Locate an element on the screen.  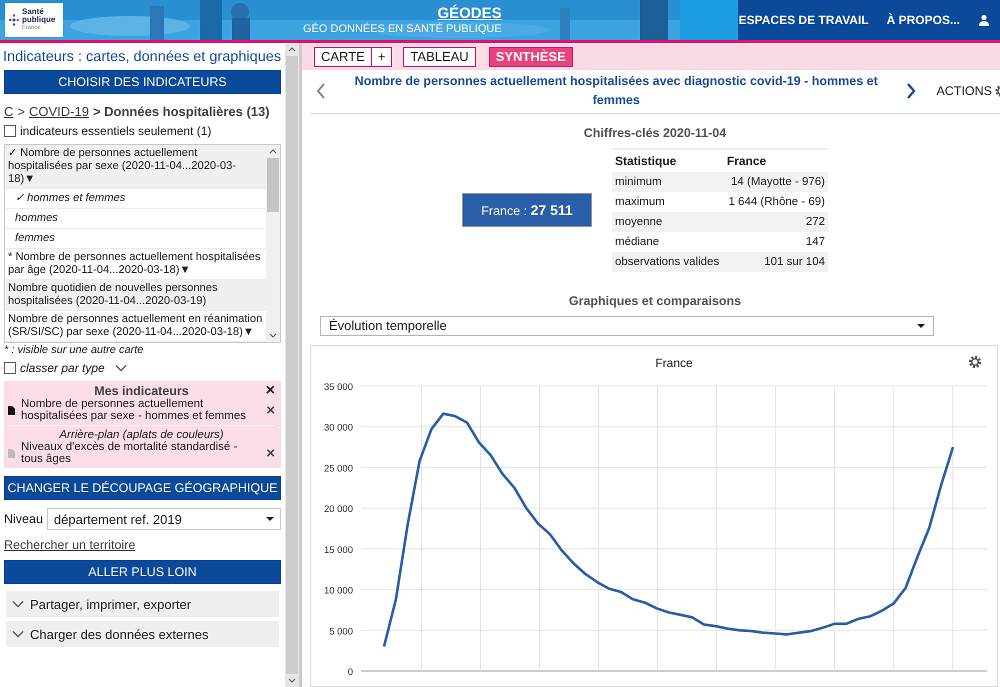
go-further-button: ALLER PLUS LOIN is located at coordinates (142, 572).